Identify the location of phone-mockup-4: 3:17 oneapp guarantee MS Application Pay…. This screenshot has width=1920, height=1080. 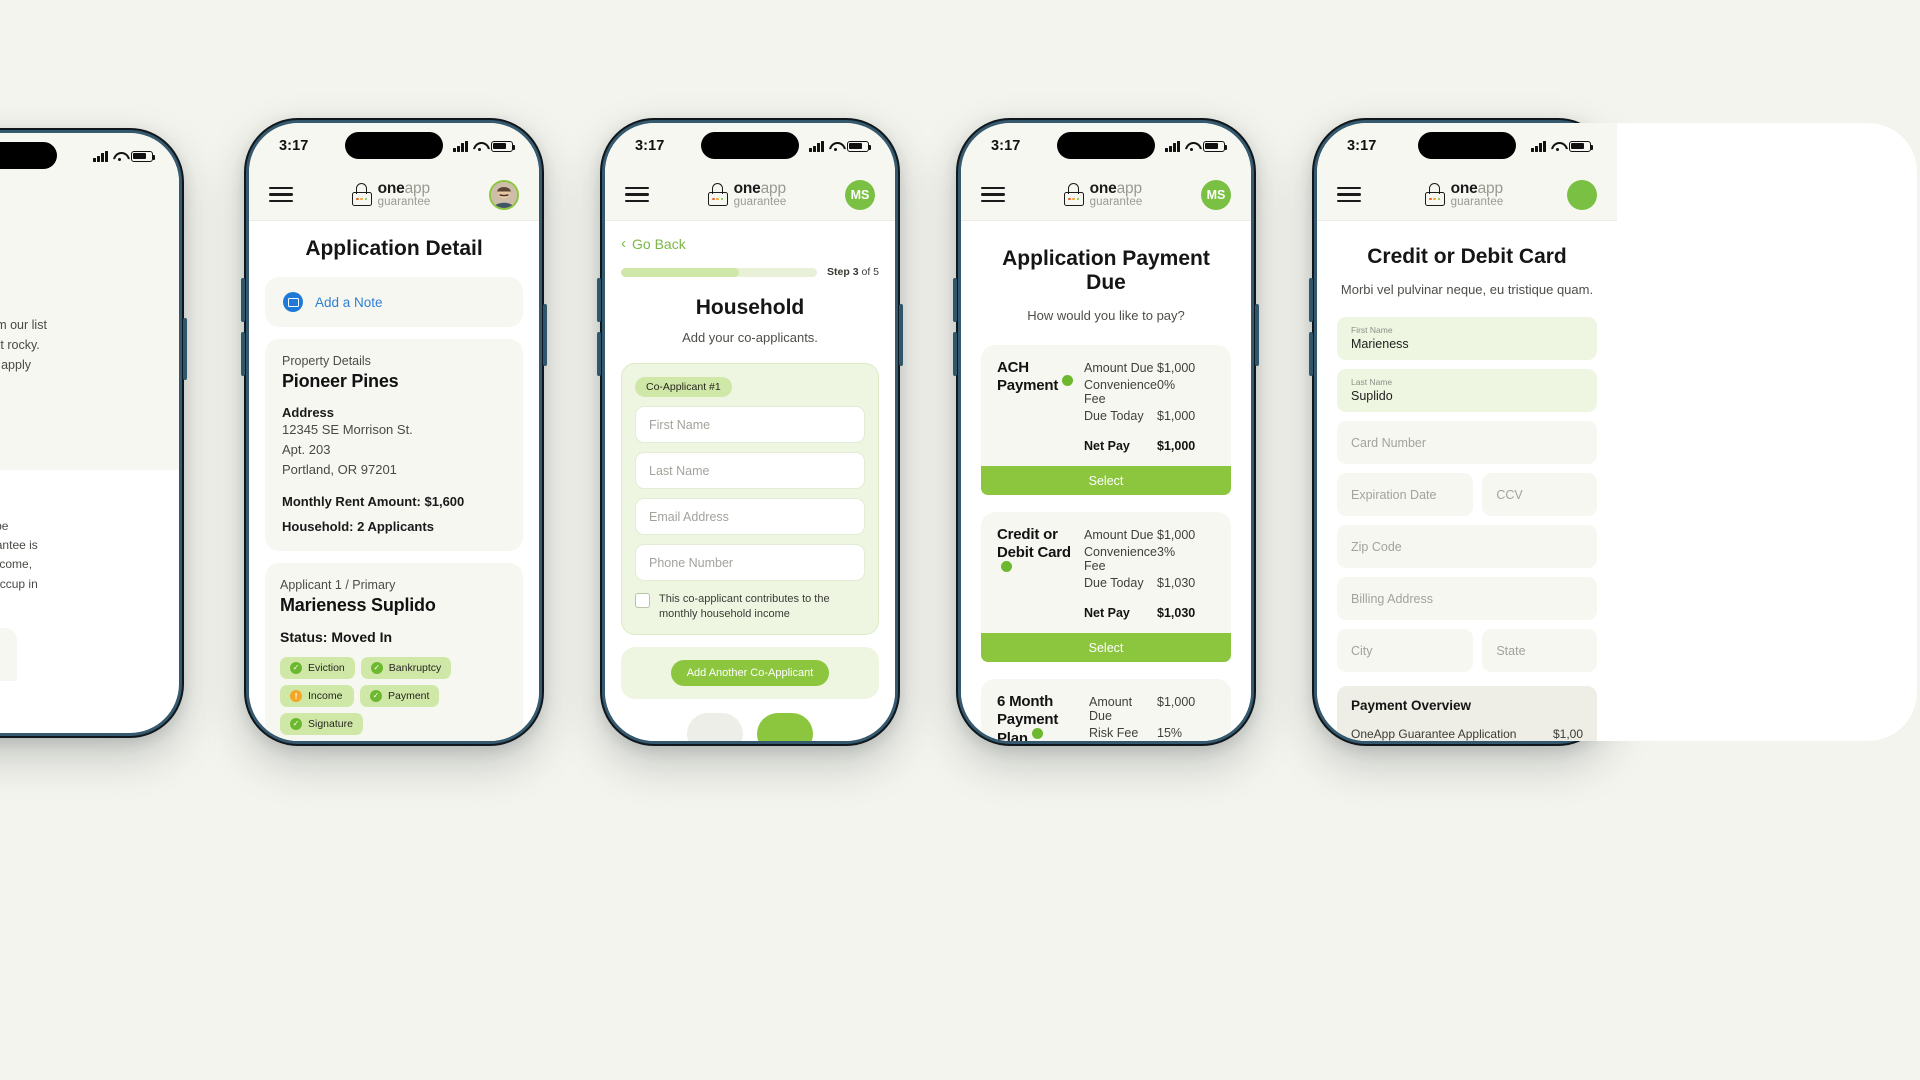
(1106, 432).